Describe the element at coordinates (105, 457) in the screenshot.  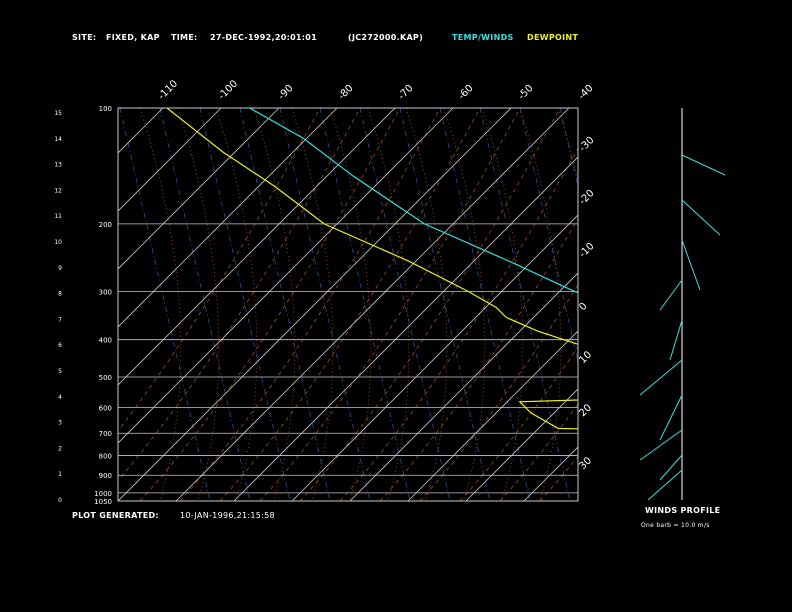
I see `pressure-tick-label: 800` at that location.